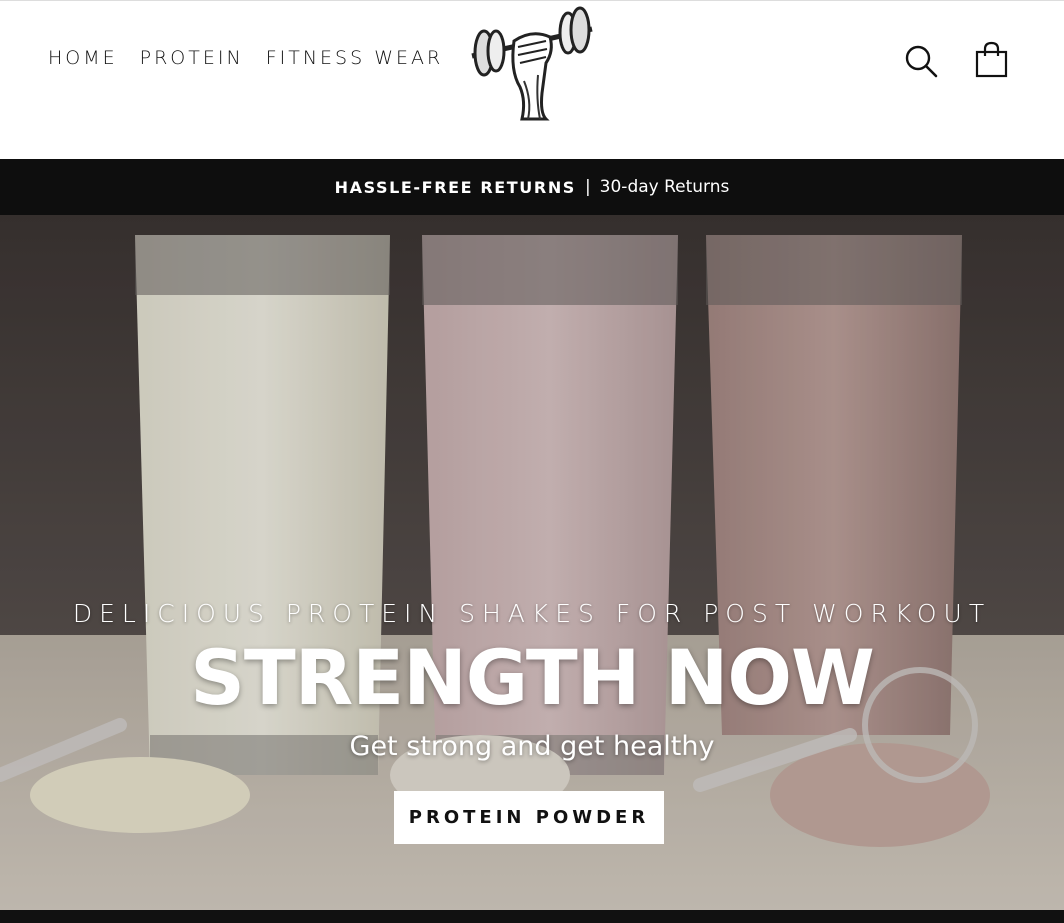  What do you see at coordinates (355, 58) in the screenshot?
I see `nav-fitness-wear-link: FITNESS WEAR` at bounding box center [355, 58].